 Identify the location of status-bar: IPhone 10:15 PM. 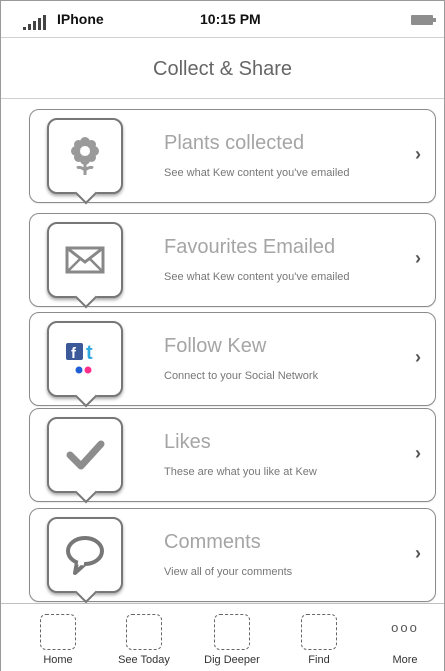
(222, 19).